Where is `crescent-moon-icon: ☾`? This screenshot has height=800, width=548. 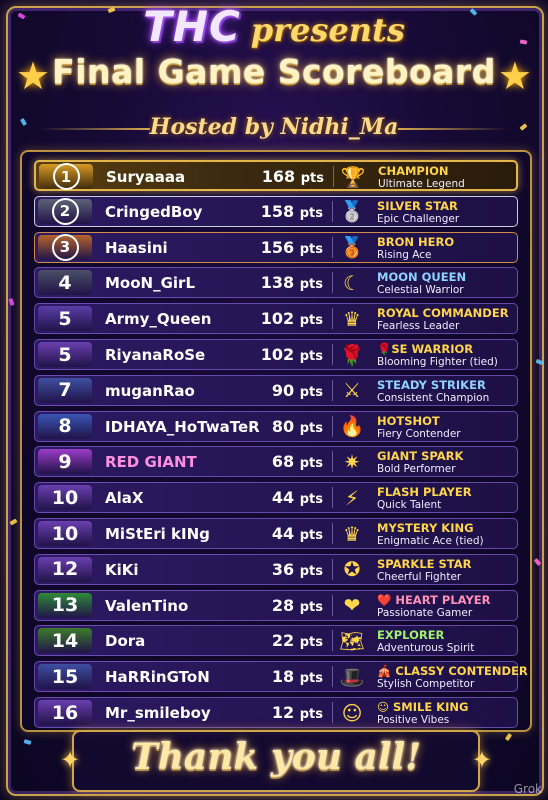 crescent-moon-icon: ☾ is located at coordinates (352, 282).